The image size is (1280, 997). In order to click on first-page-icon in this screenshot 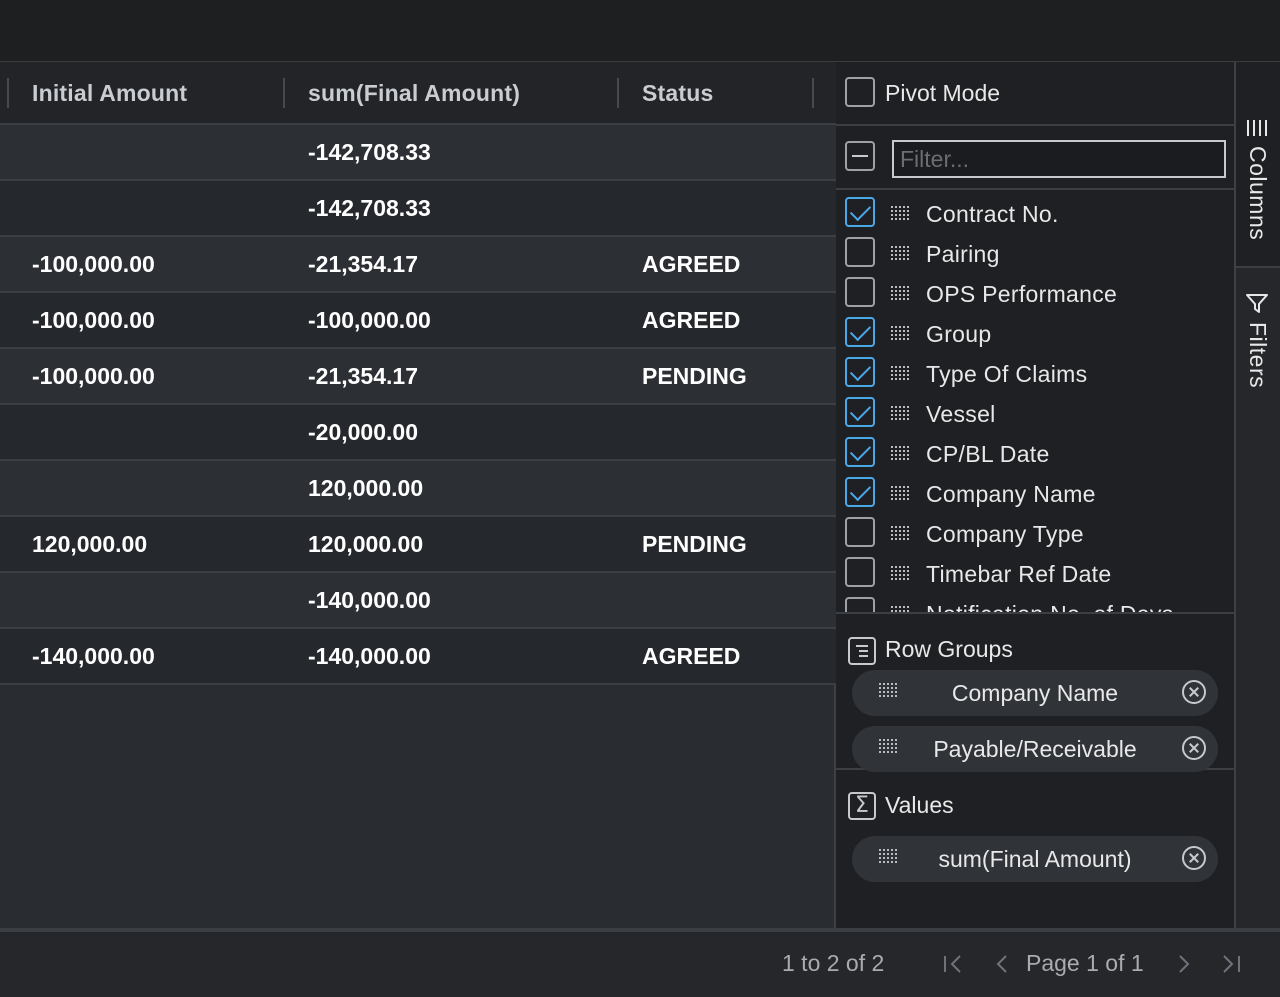, I will do `click(953, 964)`.